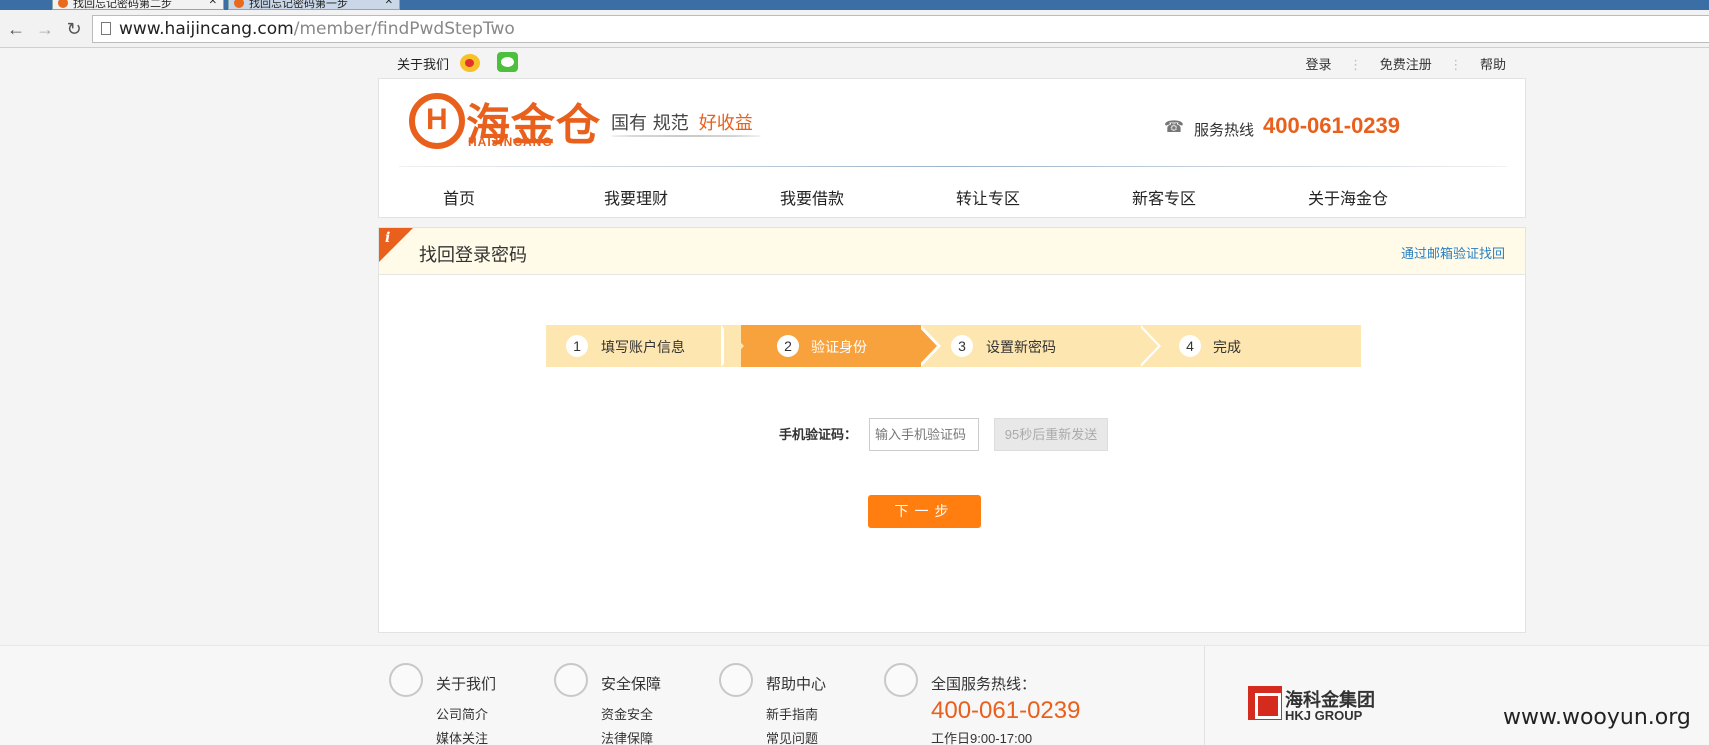 The width and height of the screenshot is (1709, 745). I want to click on wechat-icon, so click(507, 62).